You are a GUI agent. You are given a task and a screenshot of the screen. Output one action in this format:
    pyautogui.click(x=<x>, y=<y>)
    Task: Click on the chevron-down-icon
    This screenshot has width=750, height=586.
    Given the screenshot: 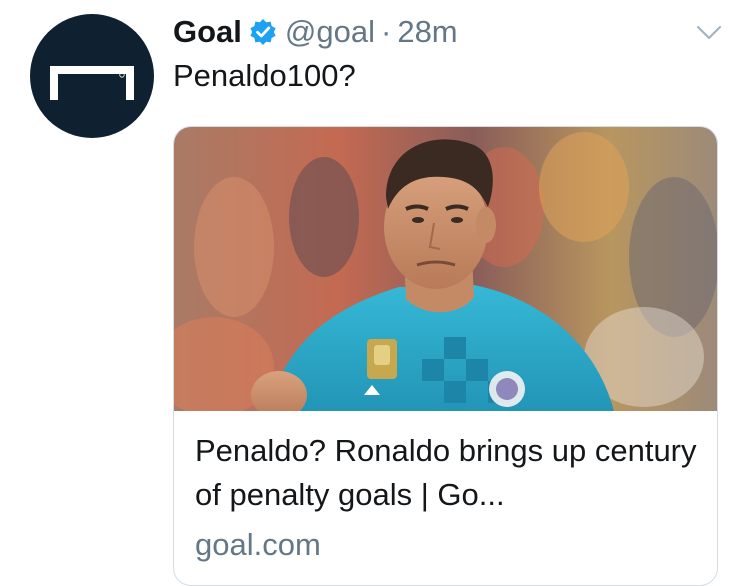 What is the action you would take?
    pyautogui.click(x=709, y=32)
    